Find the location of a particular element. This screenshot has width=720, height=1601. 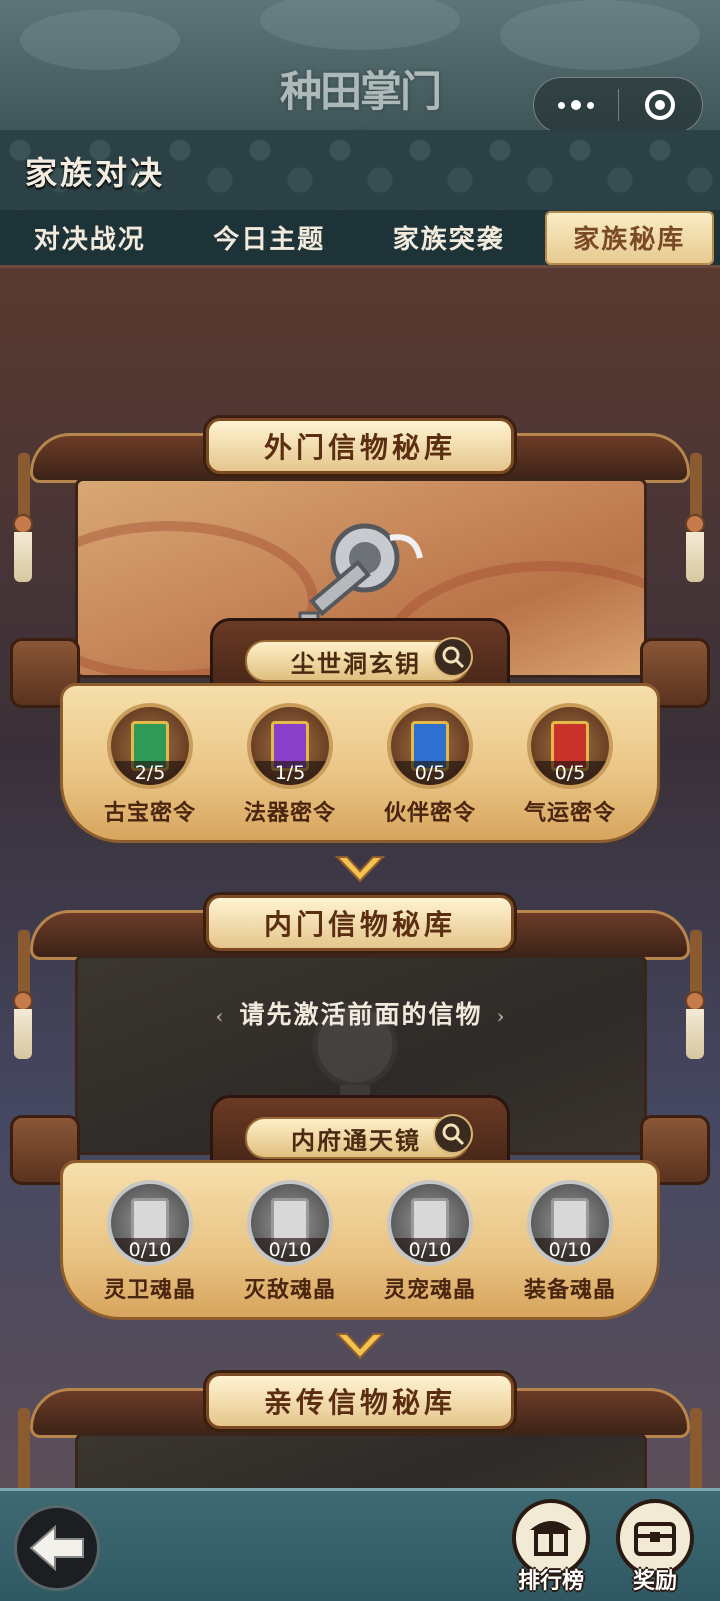

tab-family-vault: 家族秘库 is located at coordinates (629, 237).